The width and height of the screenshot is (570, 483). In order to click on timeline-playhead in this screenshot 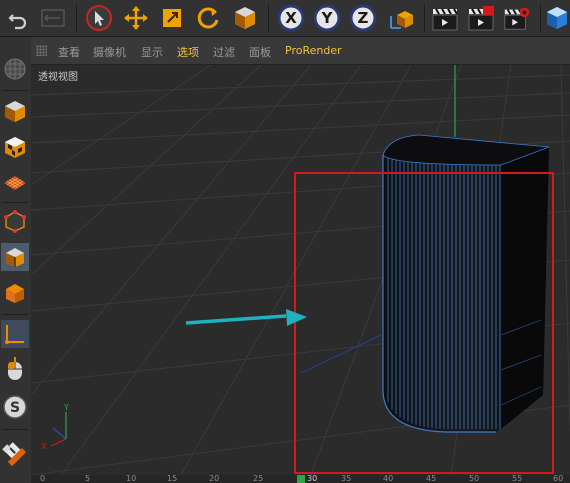, I will do `click(301, 479)`.